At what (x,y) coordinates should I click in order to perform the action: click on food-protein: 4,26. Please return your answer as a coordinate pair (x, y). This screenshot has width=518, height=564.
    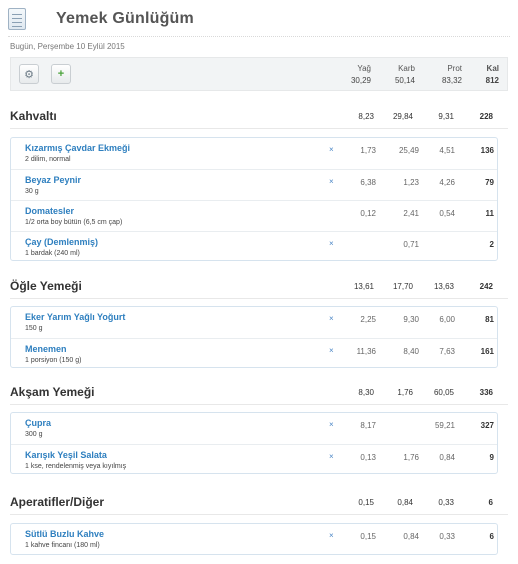
    Looking at the image, I should click on (447, 182).